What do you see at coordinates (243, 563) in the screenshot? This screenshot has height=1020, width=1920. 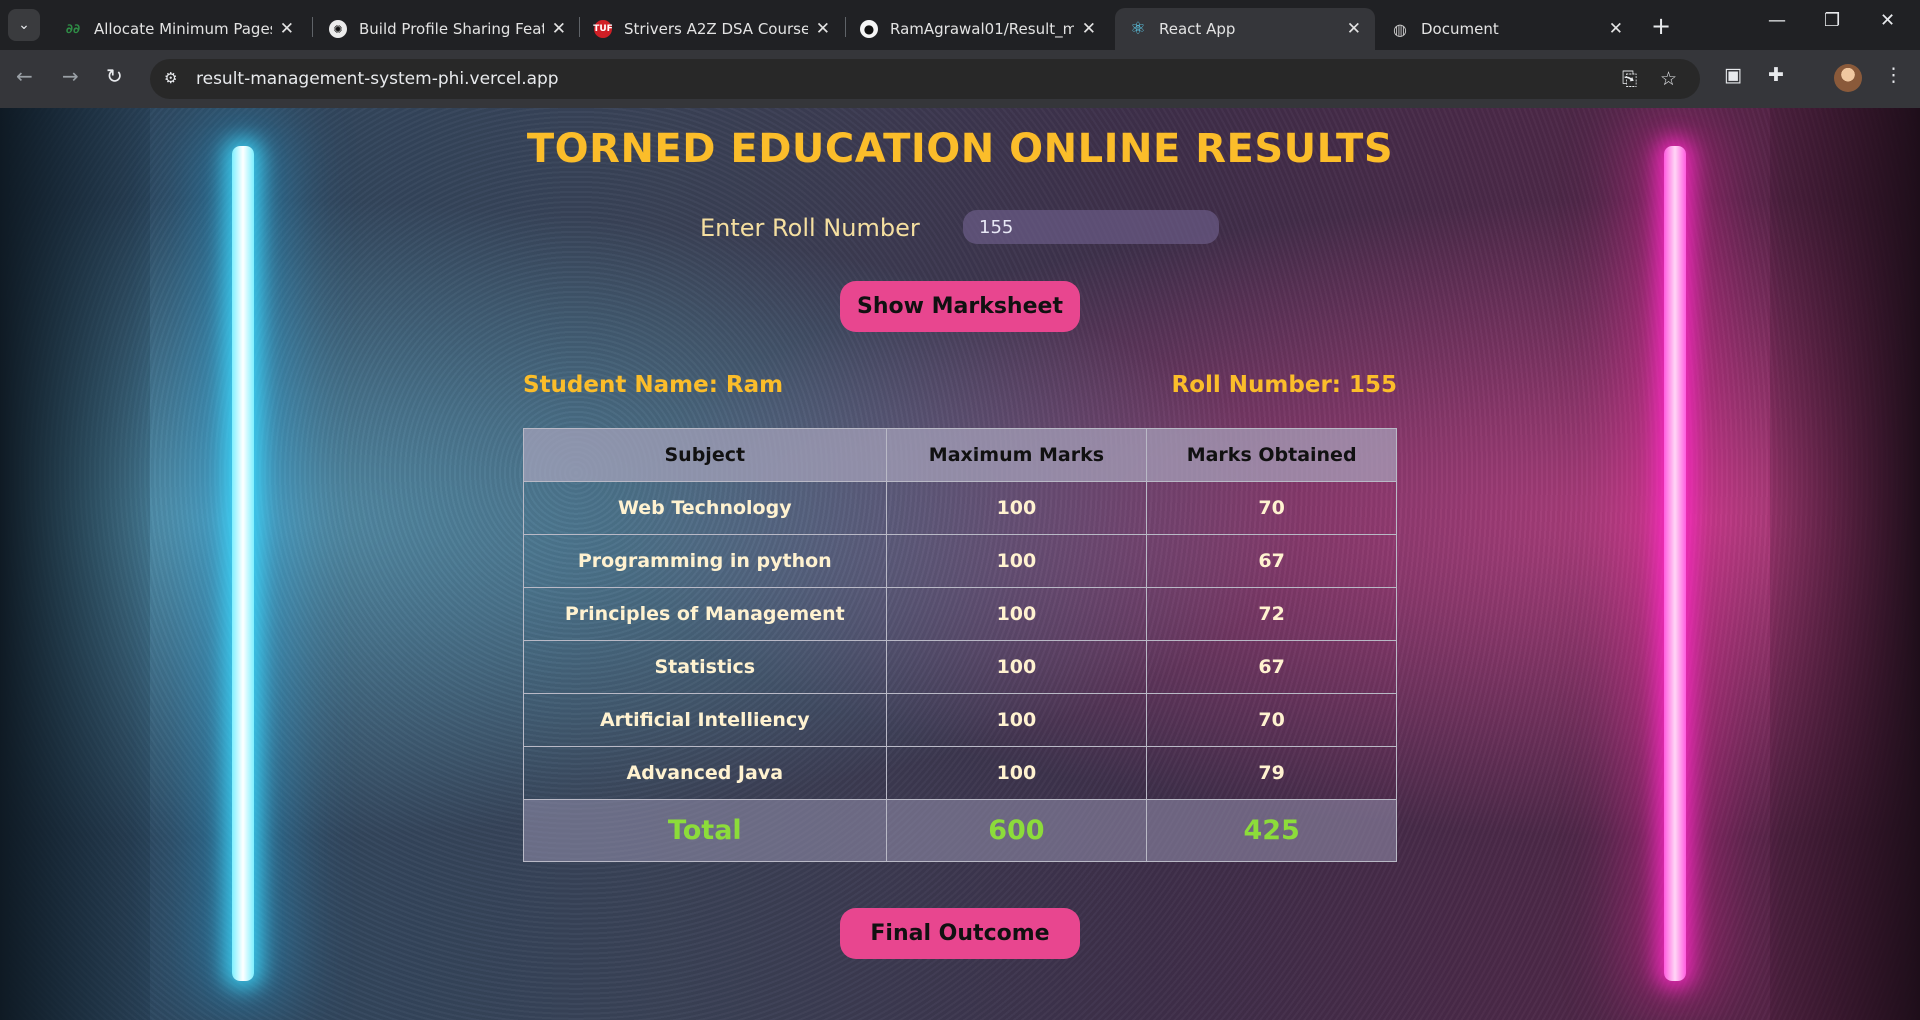 I see `neon-tube-left` at bounding box center [243, 563].